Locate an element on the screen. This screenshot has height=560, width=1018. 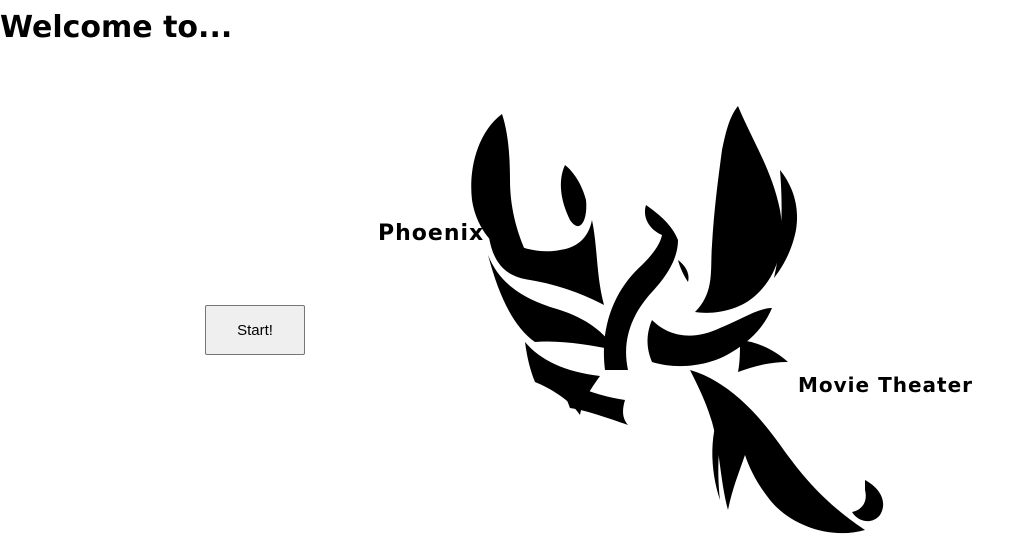
logo-word-top: Phoenix is located at coordinates (431, 233).